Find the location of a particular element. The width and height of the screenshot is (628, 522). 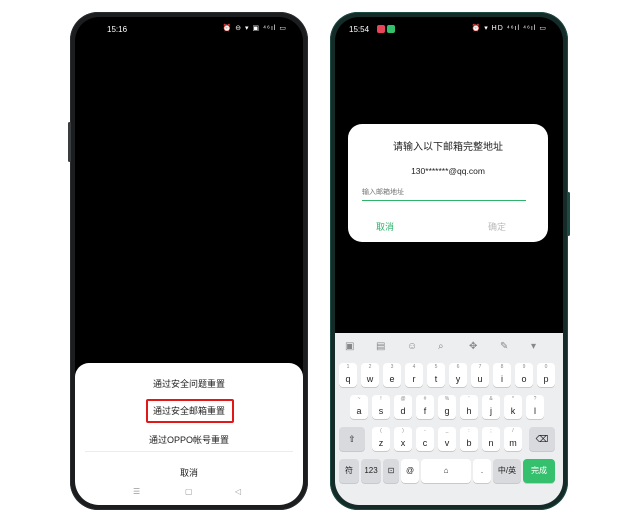

key-r: 4r is located at coordinates (414, 375).